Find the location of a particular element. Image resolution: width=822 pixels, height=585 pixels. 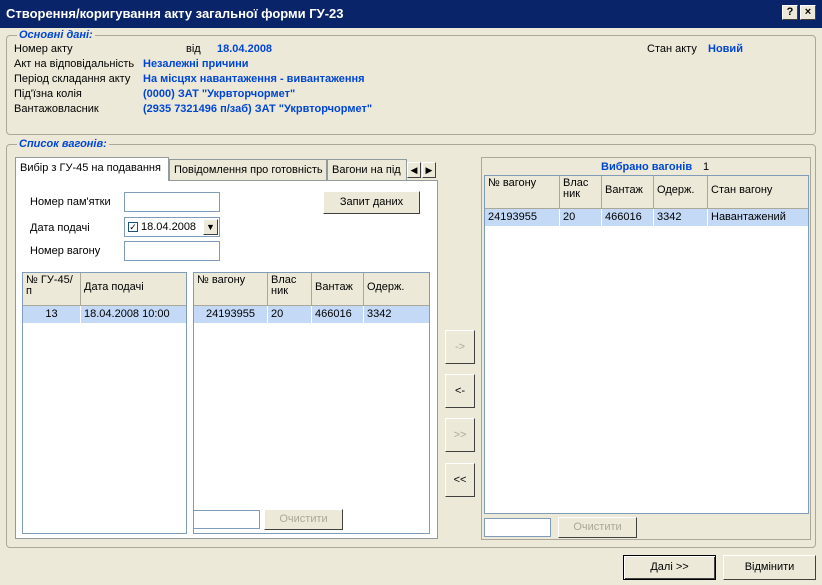

selected-row-owner: 20 is located at coordinates (581, 217).